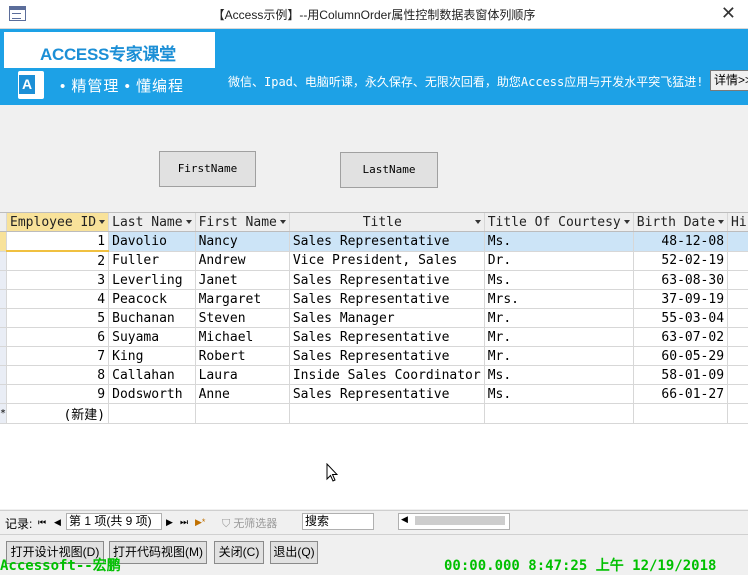  I want to click on cell-last-name: Dodsworth, so click(152, 394).